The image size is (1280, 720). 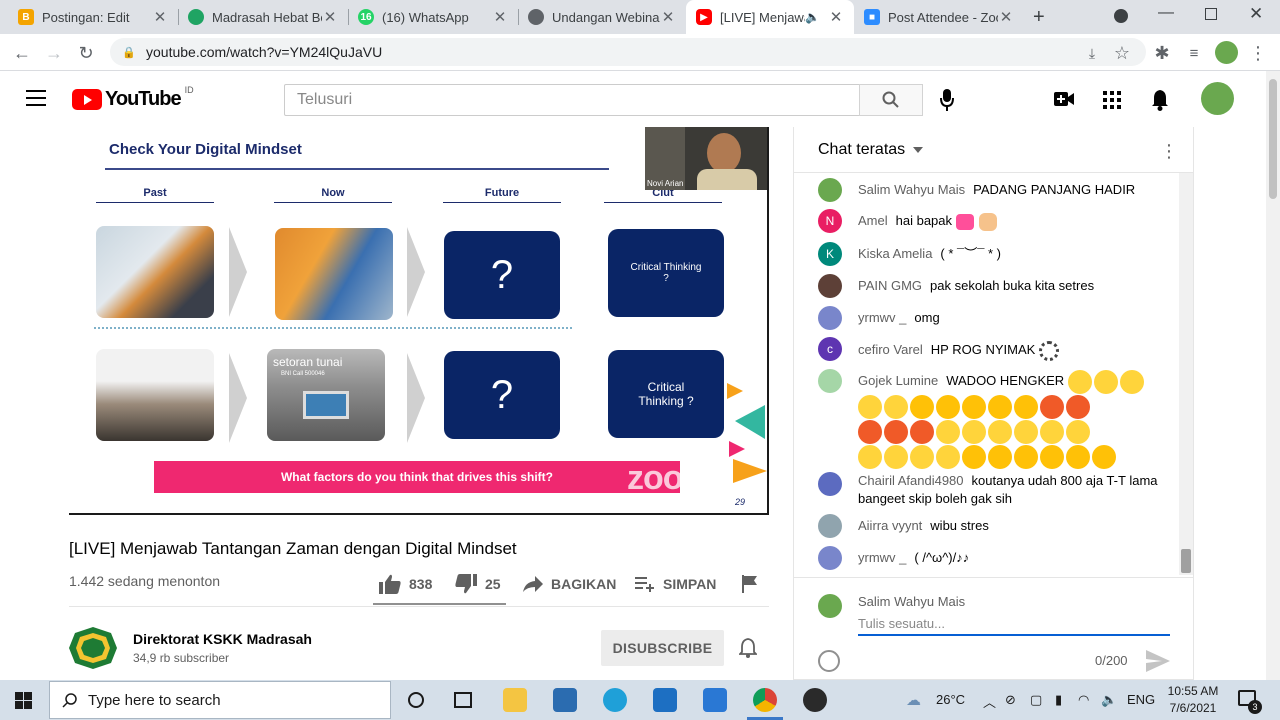 What do you see at coordinates (155, 272) in the screenshot?
I see `photo-gas-station` at bounding box center [155, 272].